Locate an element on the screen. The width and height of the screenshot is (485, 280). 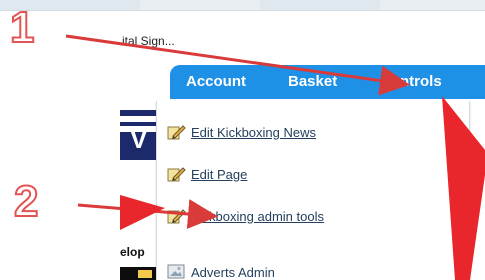
nav-controls: Controls is located at coordinates (411, 81).